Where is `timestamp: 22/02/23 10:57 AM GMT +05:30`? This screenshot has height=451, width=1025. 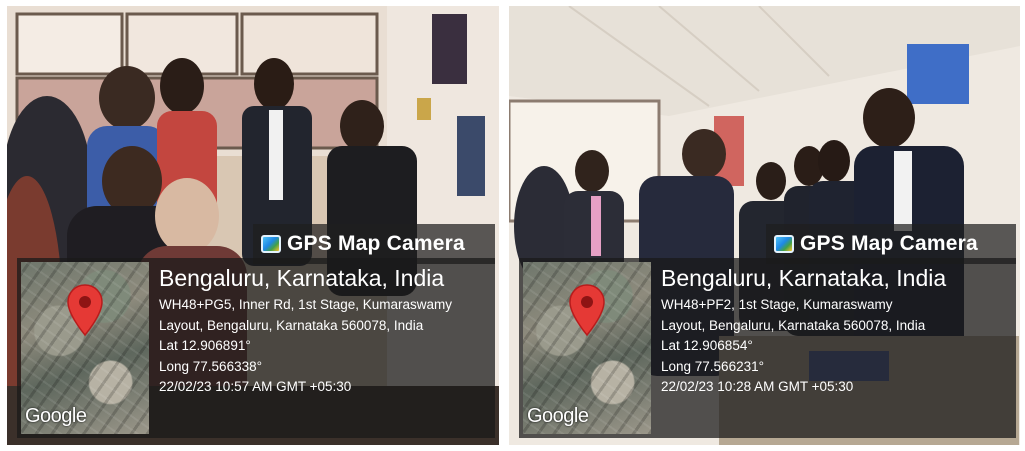 timestamp: 22/02/23 10:57 AM GMT +05:30 is located at coordinates (255, 386).